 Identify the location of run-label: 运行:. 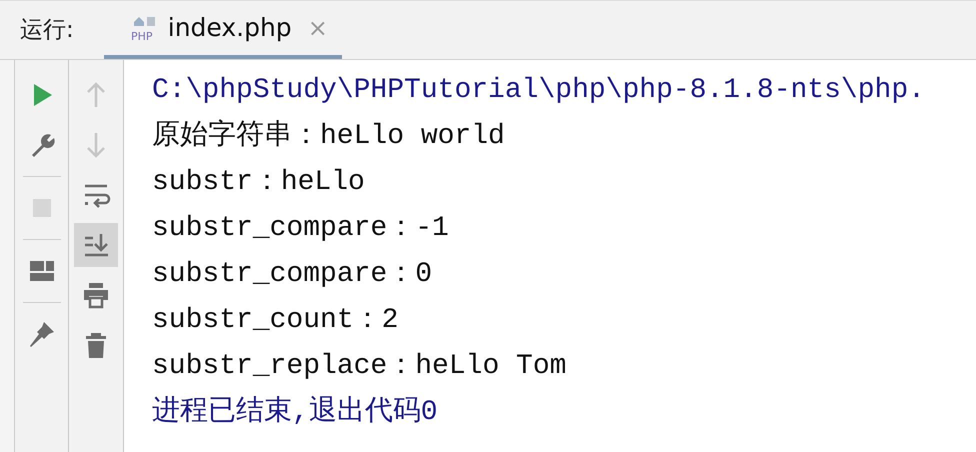
(46, 30).